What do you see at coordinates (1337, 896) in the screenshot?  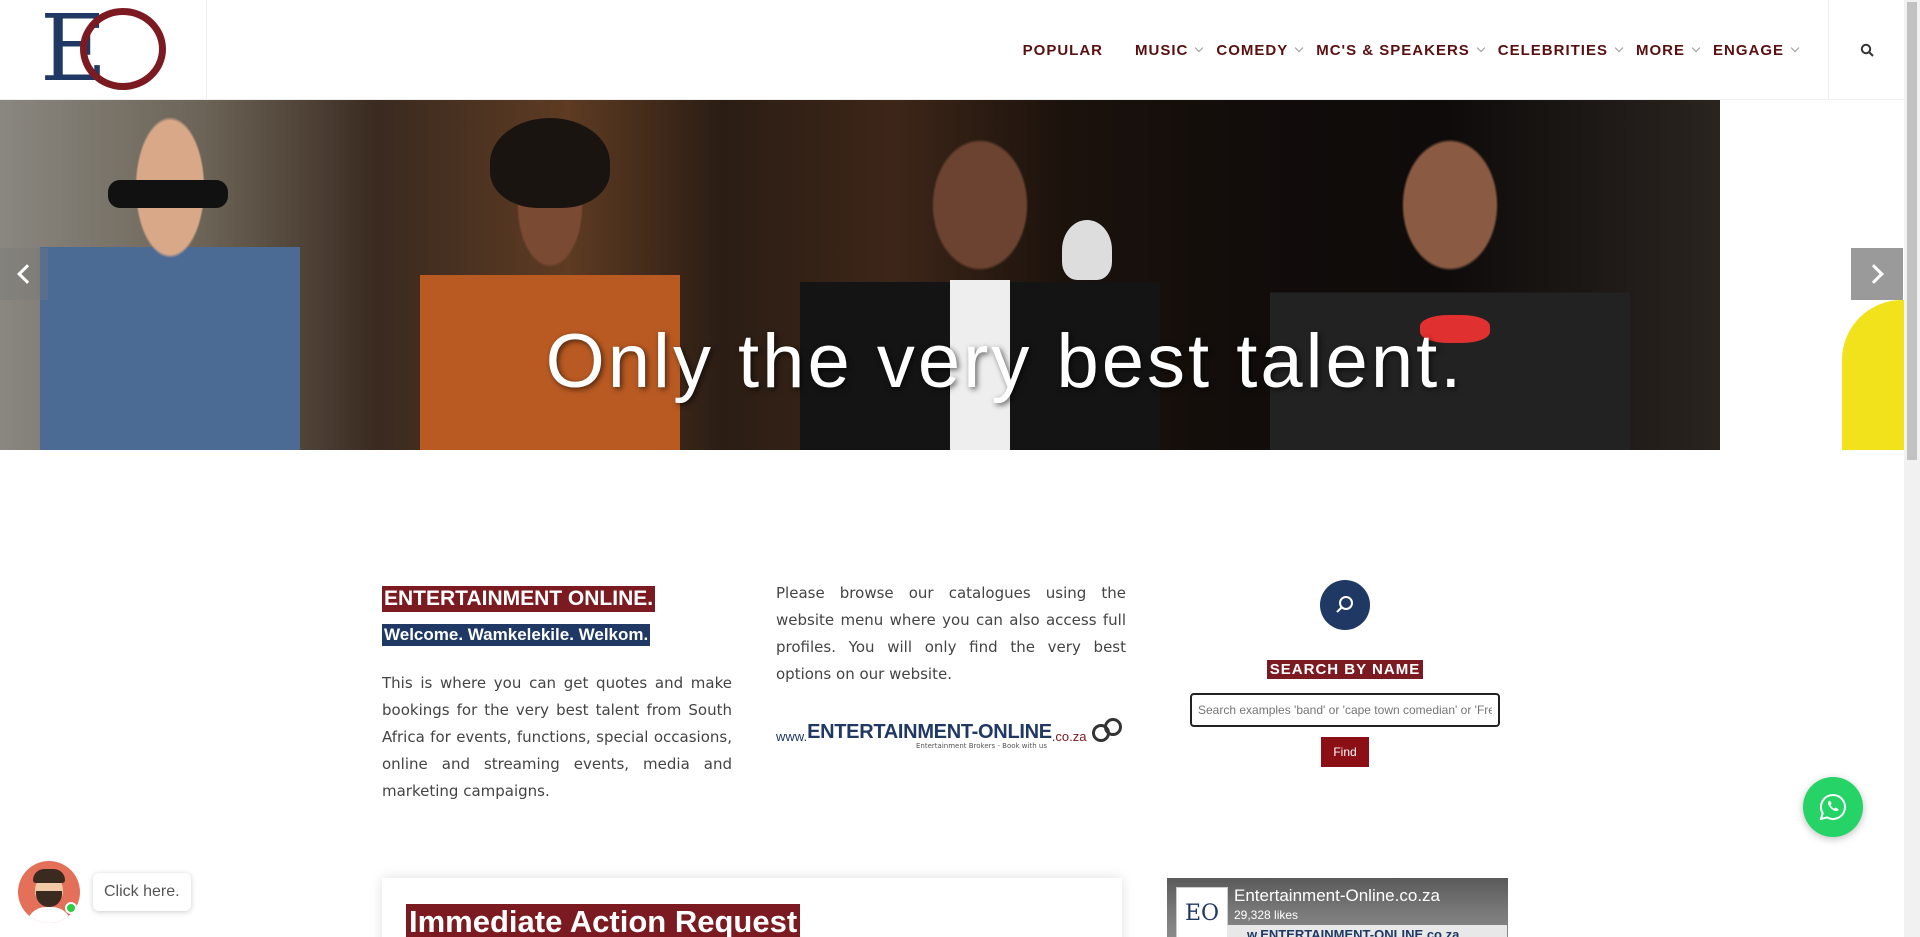 I see `facebook-page-name: Entertainment-Online.co.za` at bounding box center [1337, 896].